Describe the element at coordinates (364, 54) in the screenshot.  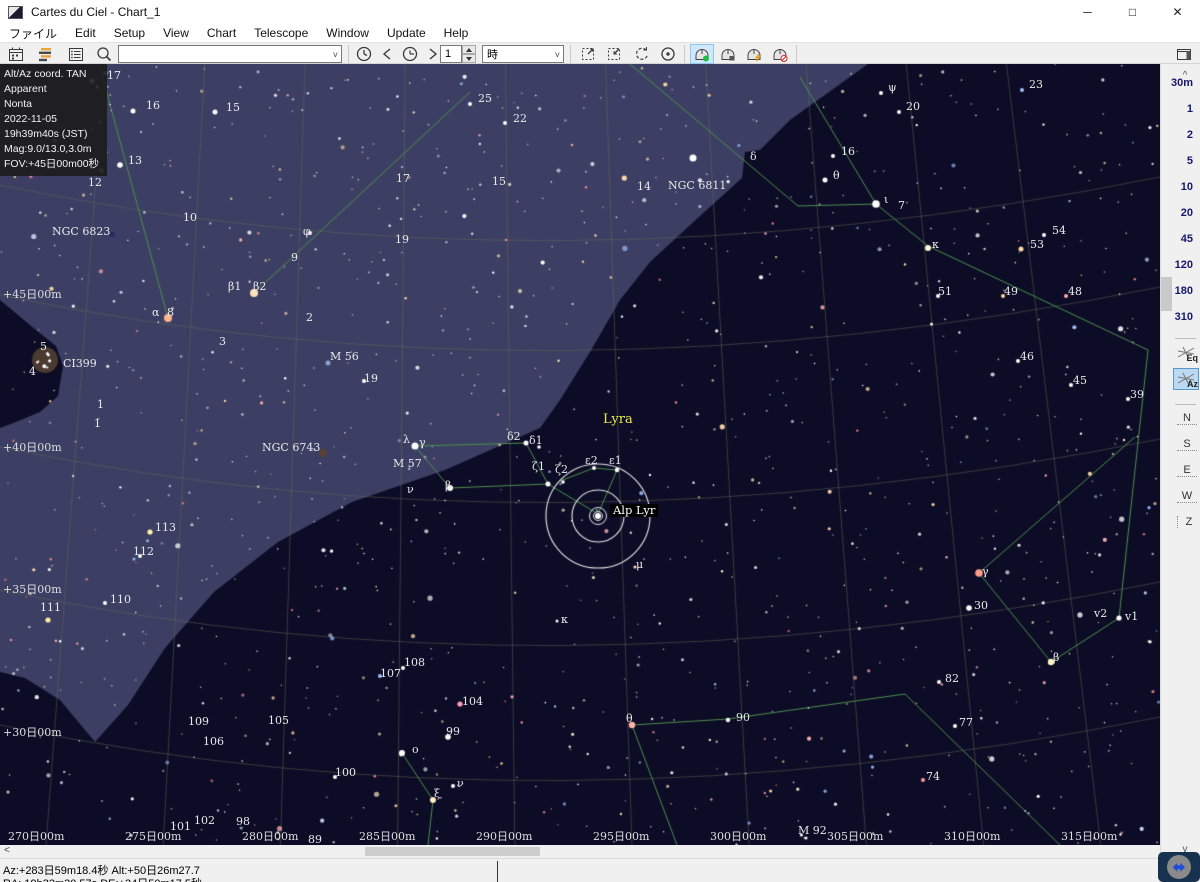
I see `time-now-icon` at that location.